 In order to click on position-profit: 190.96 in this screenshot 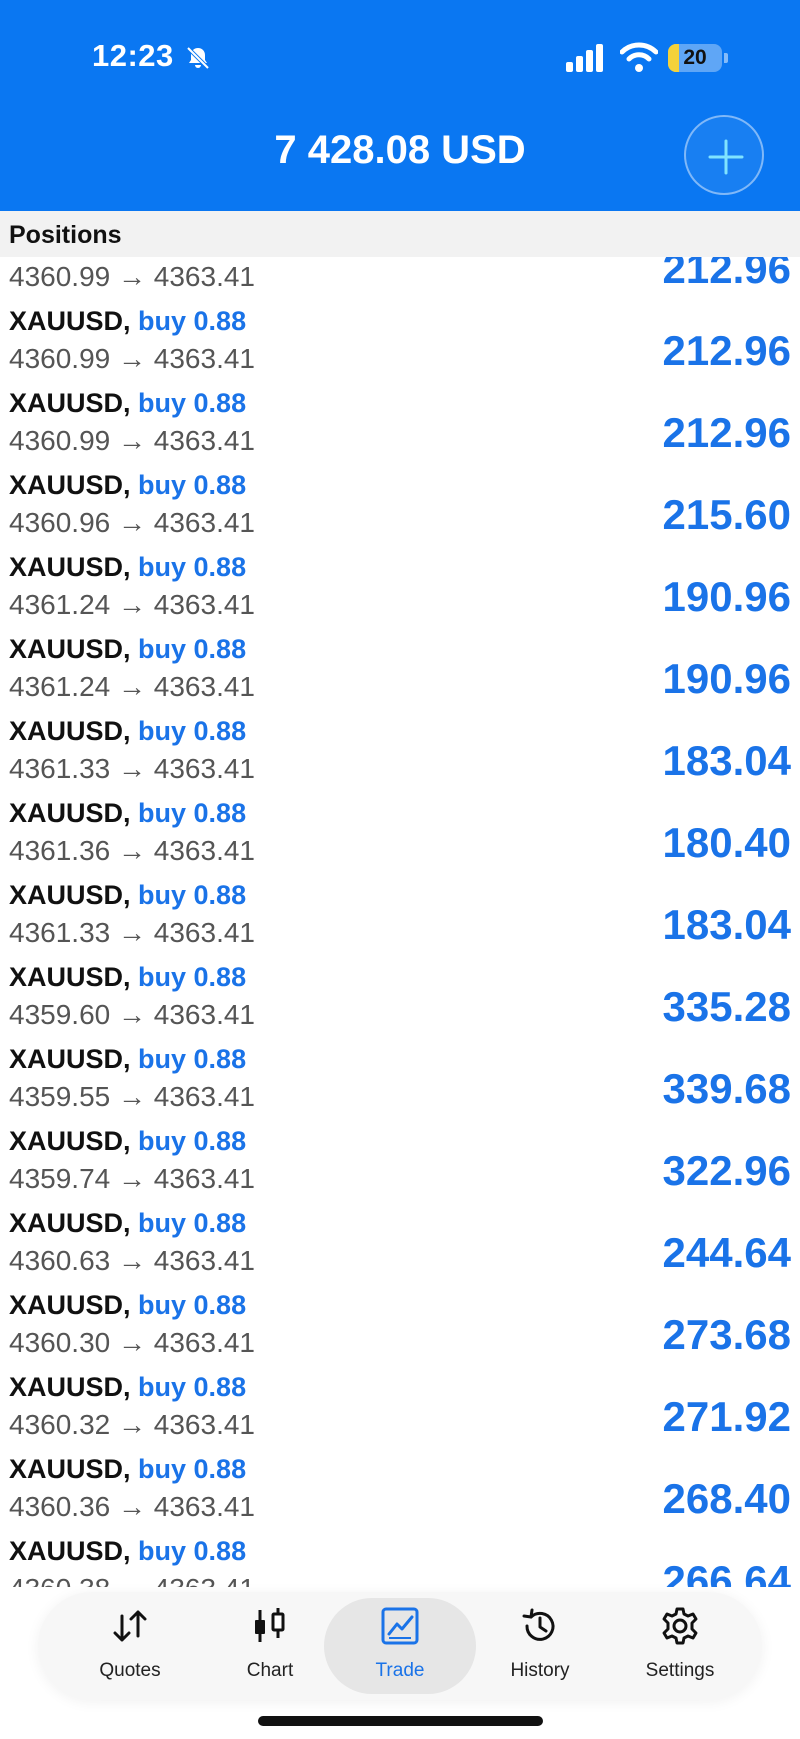, I will do `click(726, 678)`.